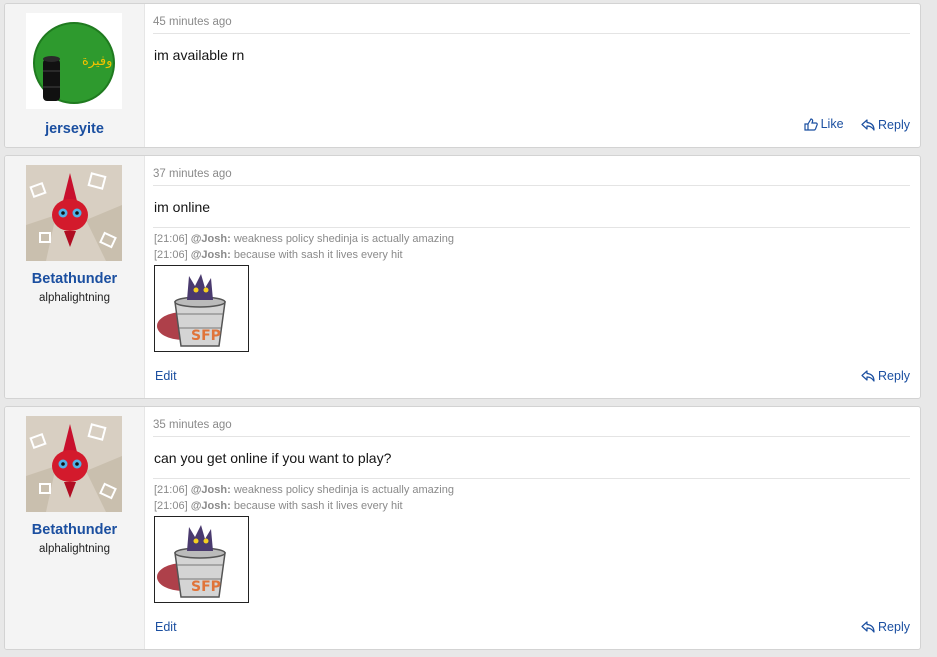  Describe the element at coordinates (832, 124) in the screenshot. I see `like-label: Like` at that location.